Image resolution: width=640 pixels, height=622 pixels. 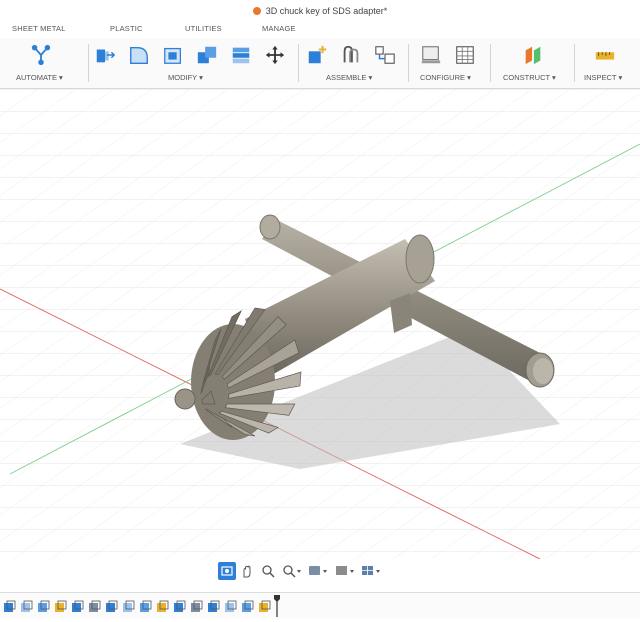 I want to click on timeline-marker, so click(x=277, y=606).